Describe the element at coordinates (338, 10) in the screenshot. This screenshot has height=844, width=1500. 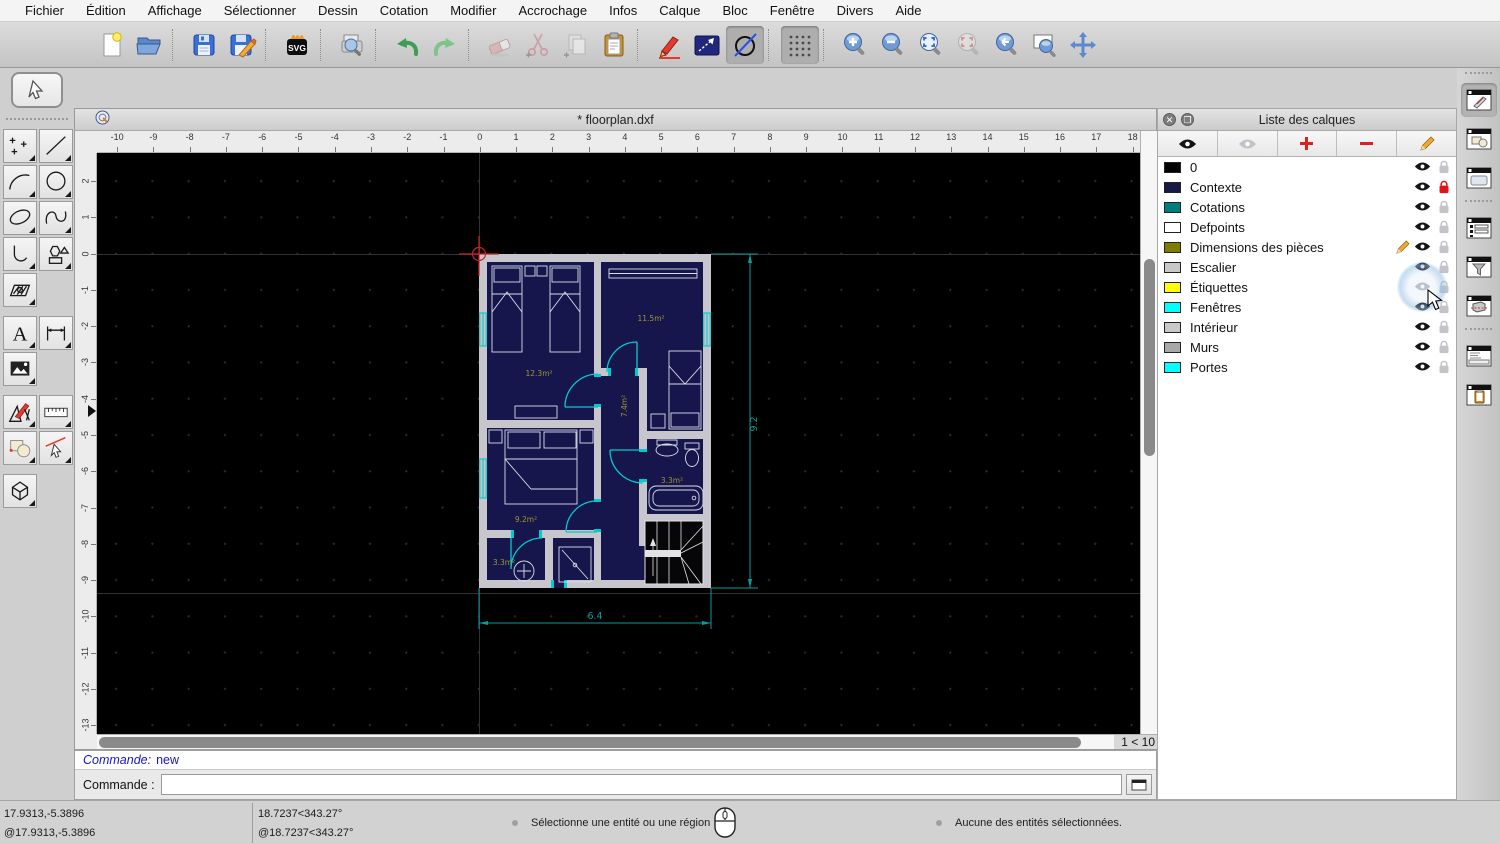
I see `menu-item: Dessin` at that location.